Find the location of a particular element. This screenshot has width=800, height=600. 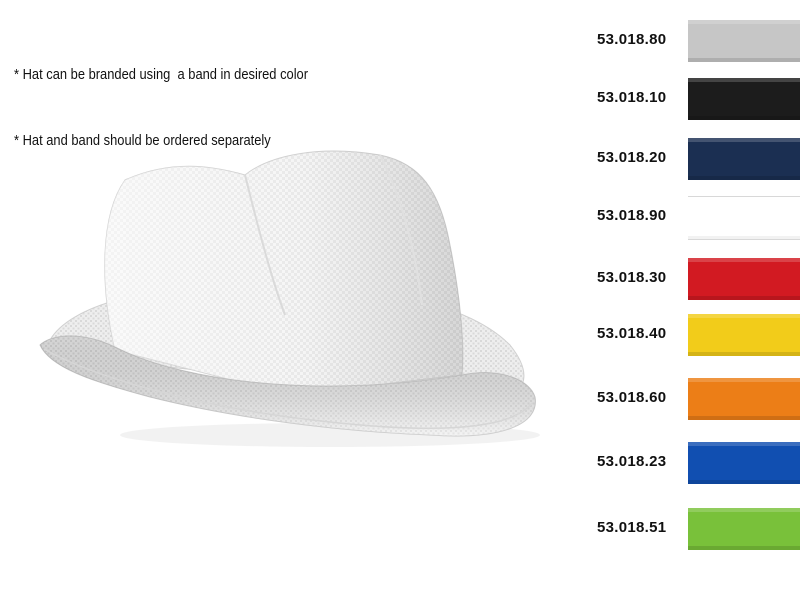

band-code: 53.018.23 is located at coordinates (632, 461).